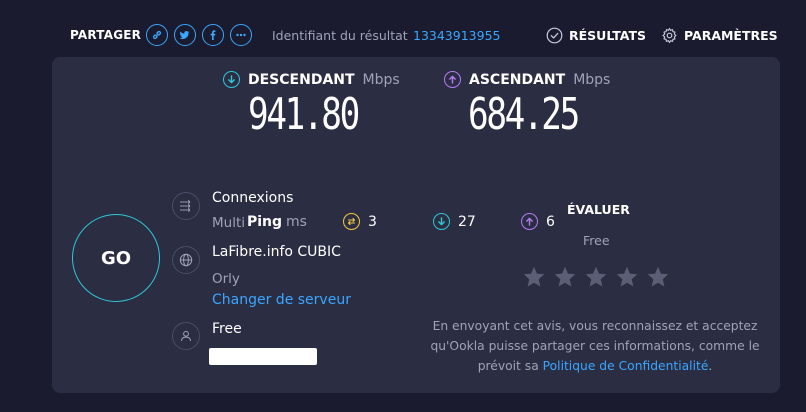 This screenshot has height=412, width=806. Describe the element at coordinates (372, 221) in the screenshot. I see `ping-idle-value: 3` at that location.